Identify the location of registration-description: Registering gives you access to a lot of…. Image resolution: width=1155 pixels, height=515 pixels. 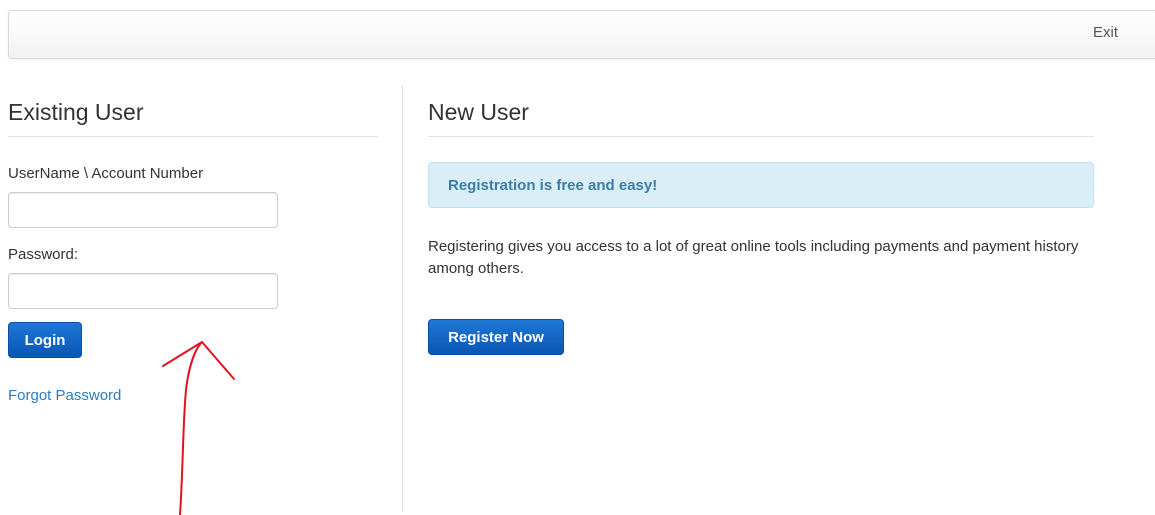
(753, 257).